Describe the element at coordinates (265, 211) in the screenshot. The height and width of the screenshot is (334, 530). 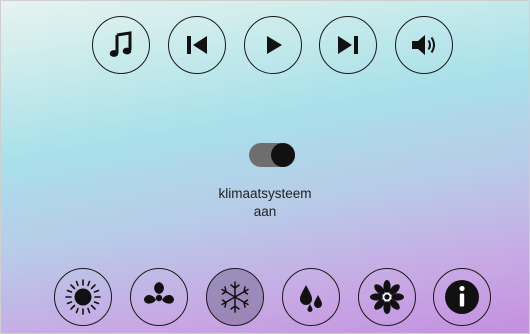
I see `climate-status-value: aan` at that location.